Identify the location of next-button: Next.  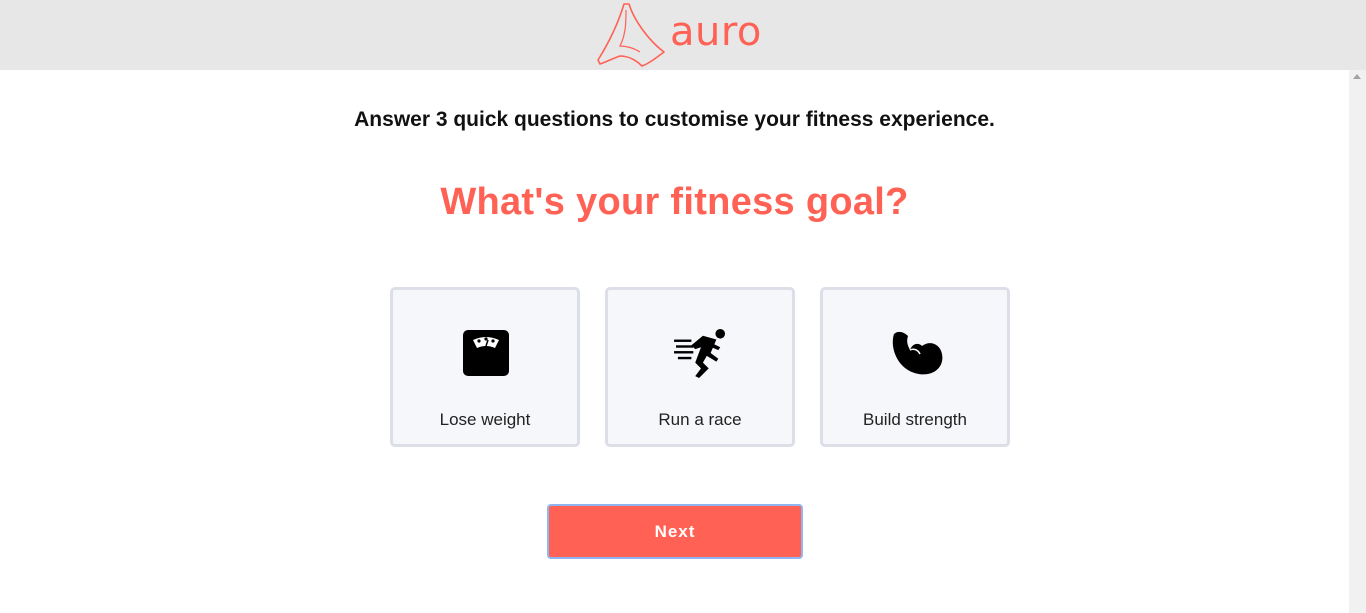
(675, 531).